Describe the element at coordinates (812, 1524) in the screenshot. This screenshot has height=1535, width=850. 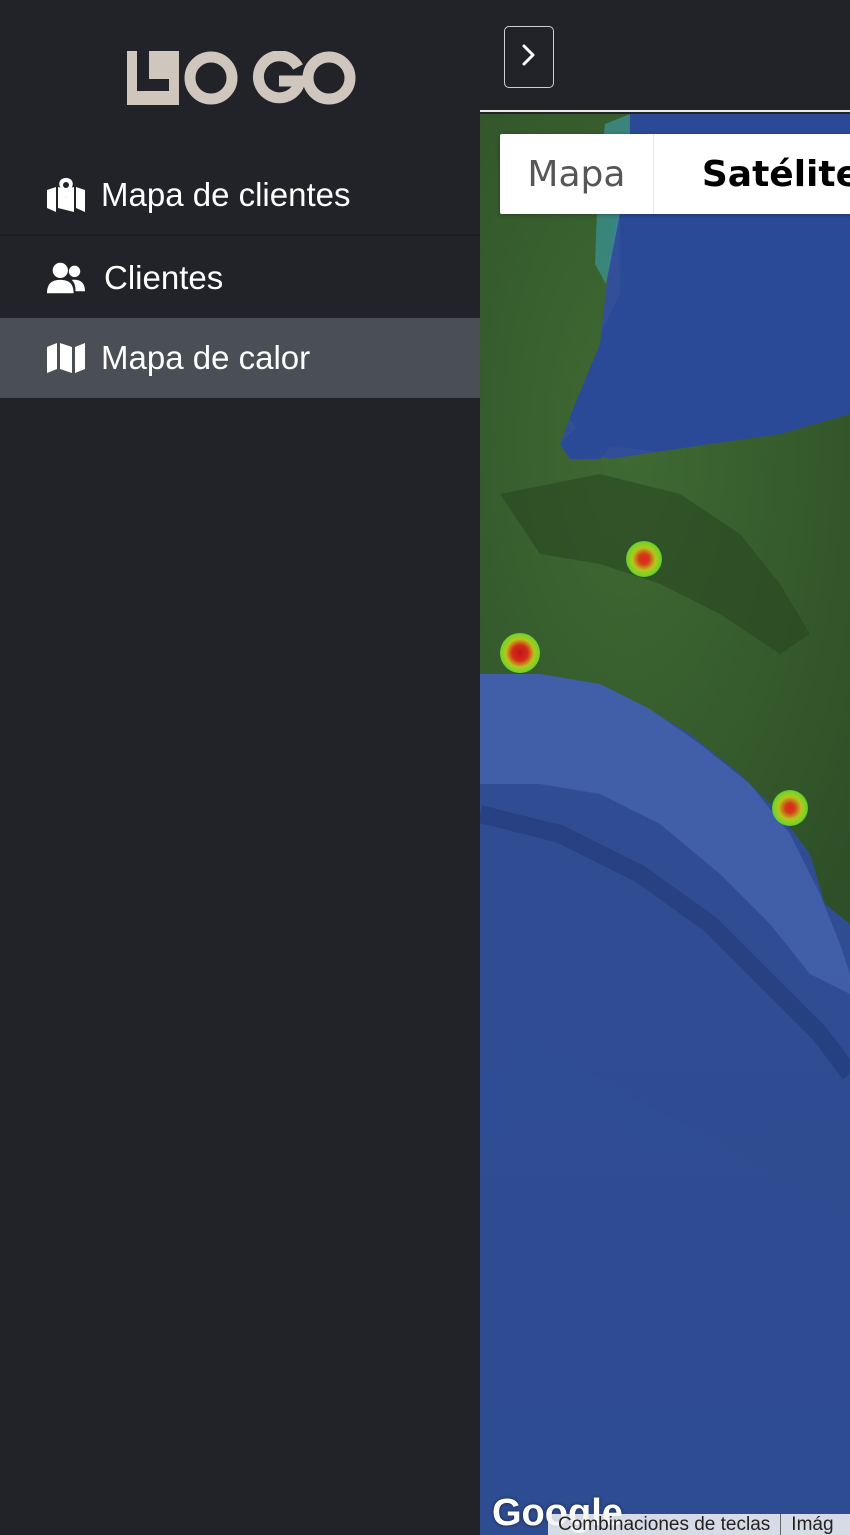
I see `imagery-attribution: Imág` at that location.